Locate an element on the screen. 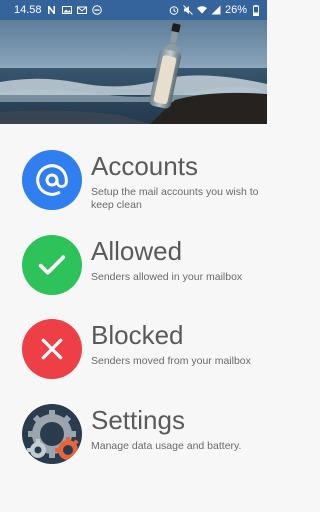  status-left: 14.58 is located at coordinates (58, 9).